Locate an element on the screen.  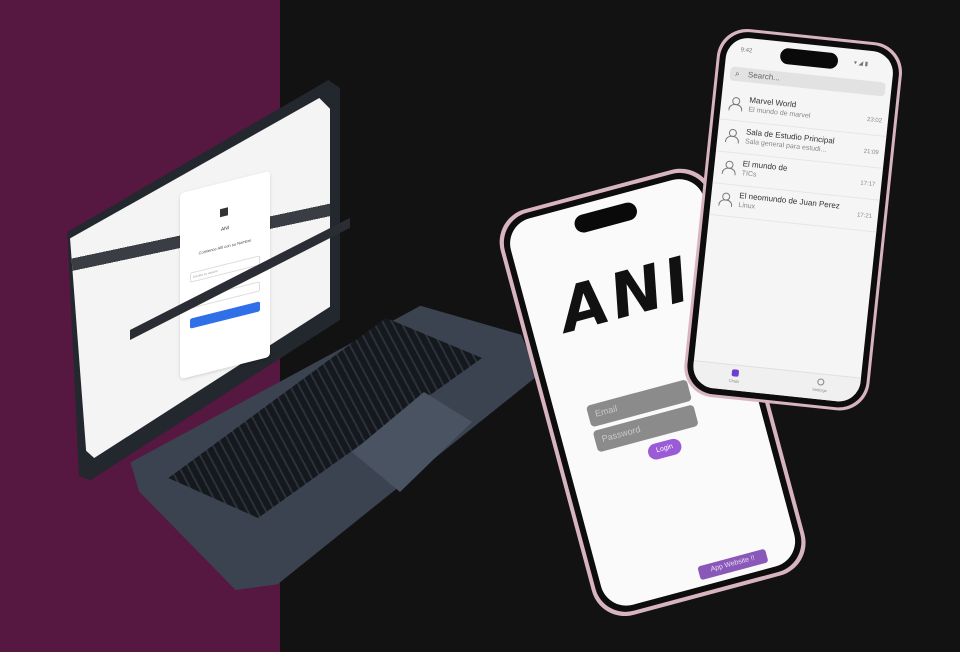
login-button: Login is located at coordinates (665, 449).